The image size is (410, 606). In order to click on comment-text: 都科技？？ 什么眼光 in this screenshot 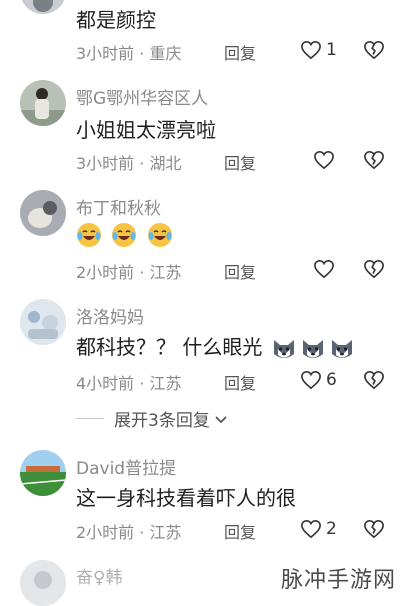, I will do `click(217, 346)`.